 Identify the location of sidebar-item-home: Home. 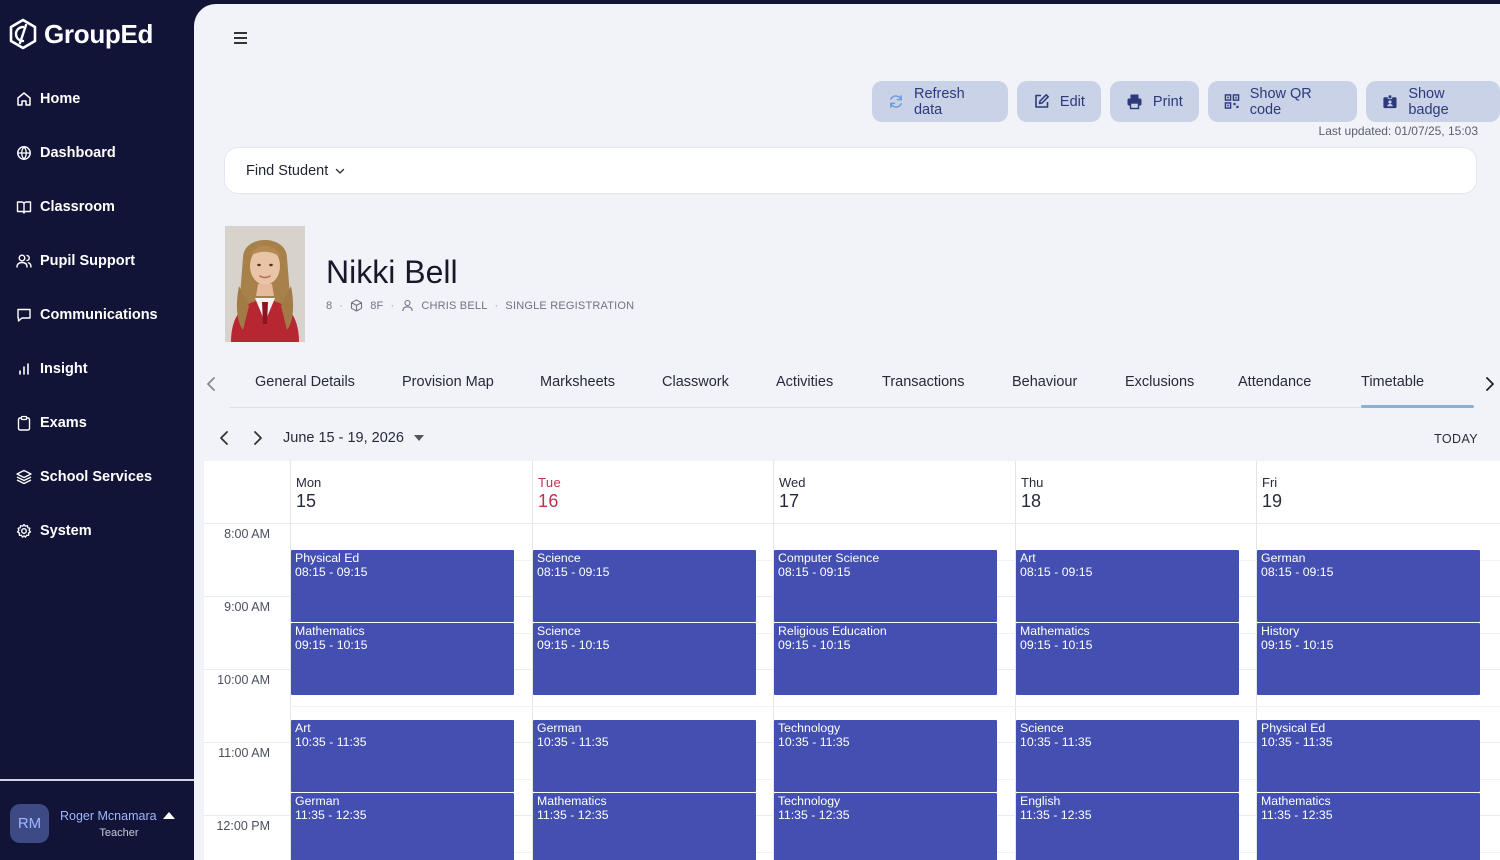
(97, 99).